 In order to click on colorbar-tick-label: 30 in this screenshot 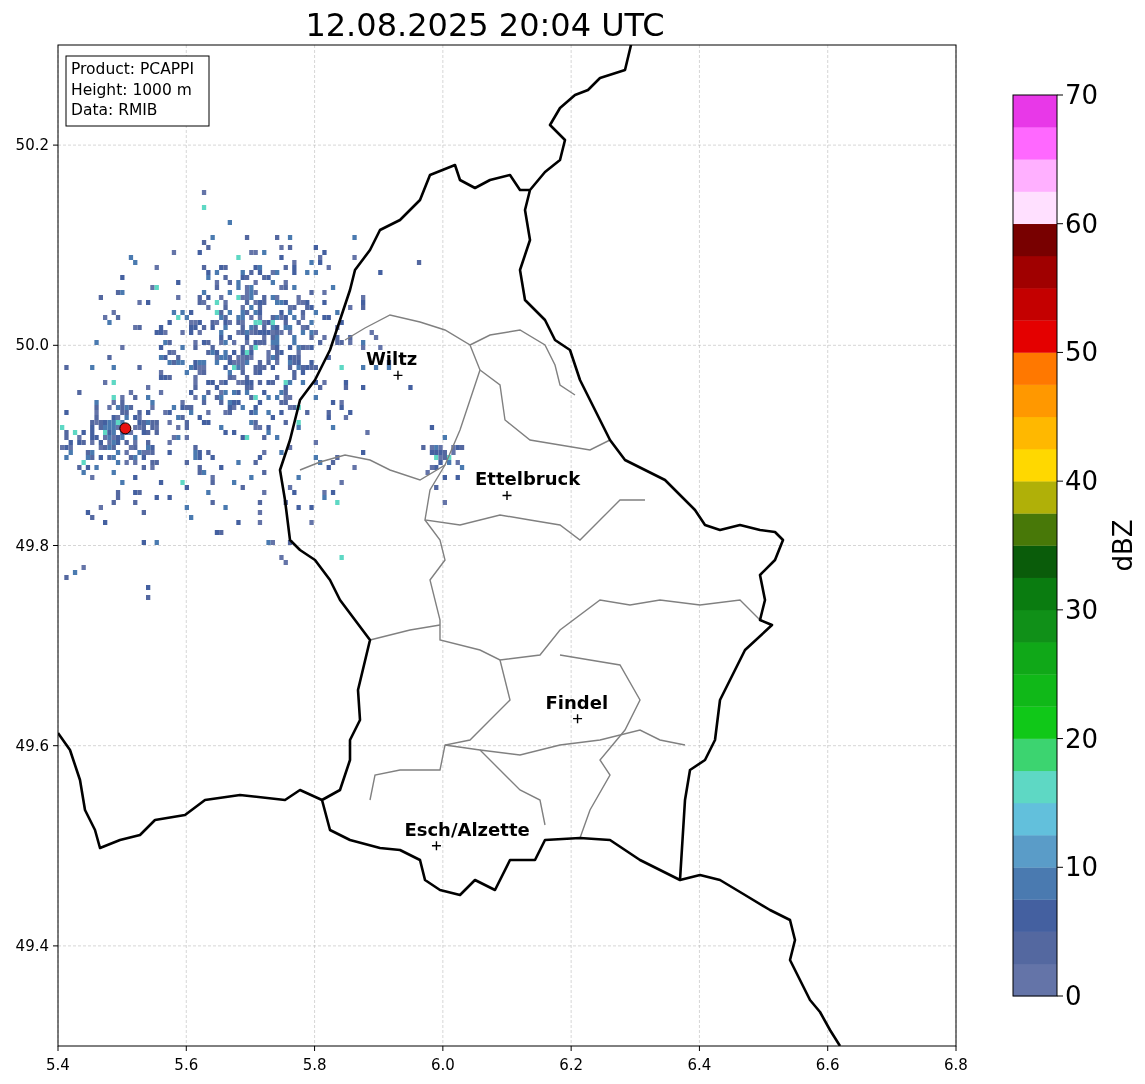, I will do `click(1082, 609)`.